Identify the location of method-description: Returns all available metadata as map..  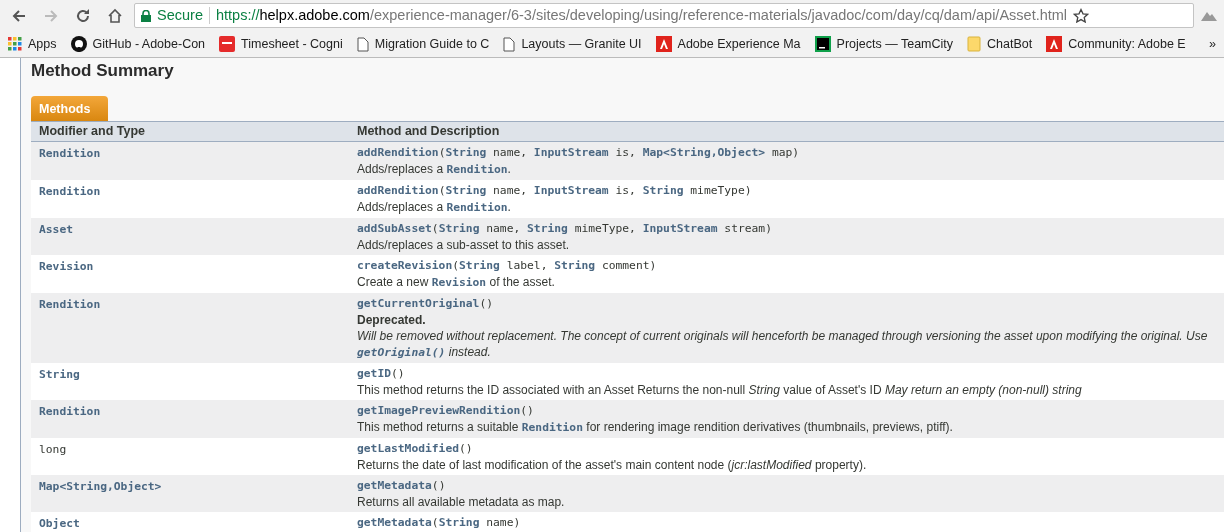
(461, 502).